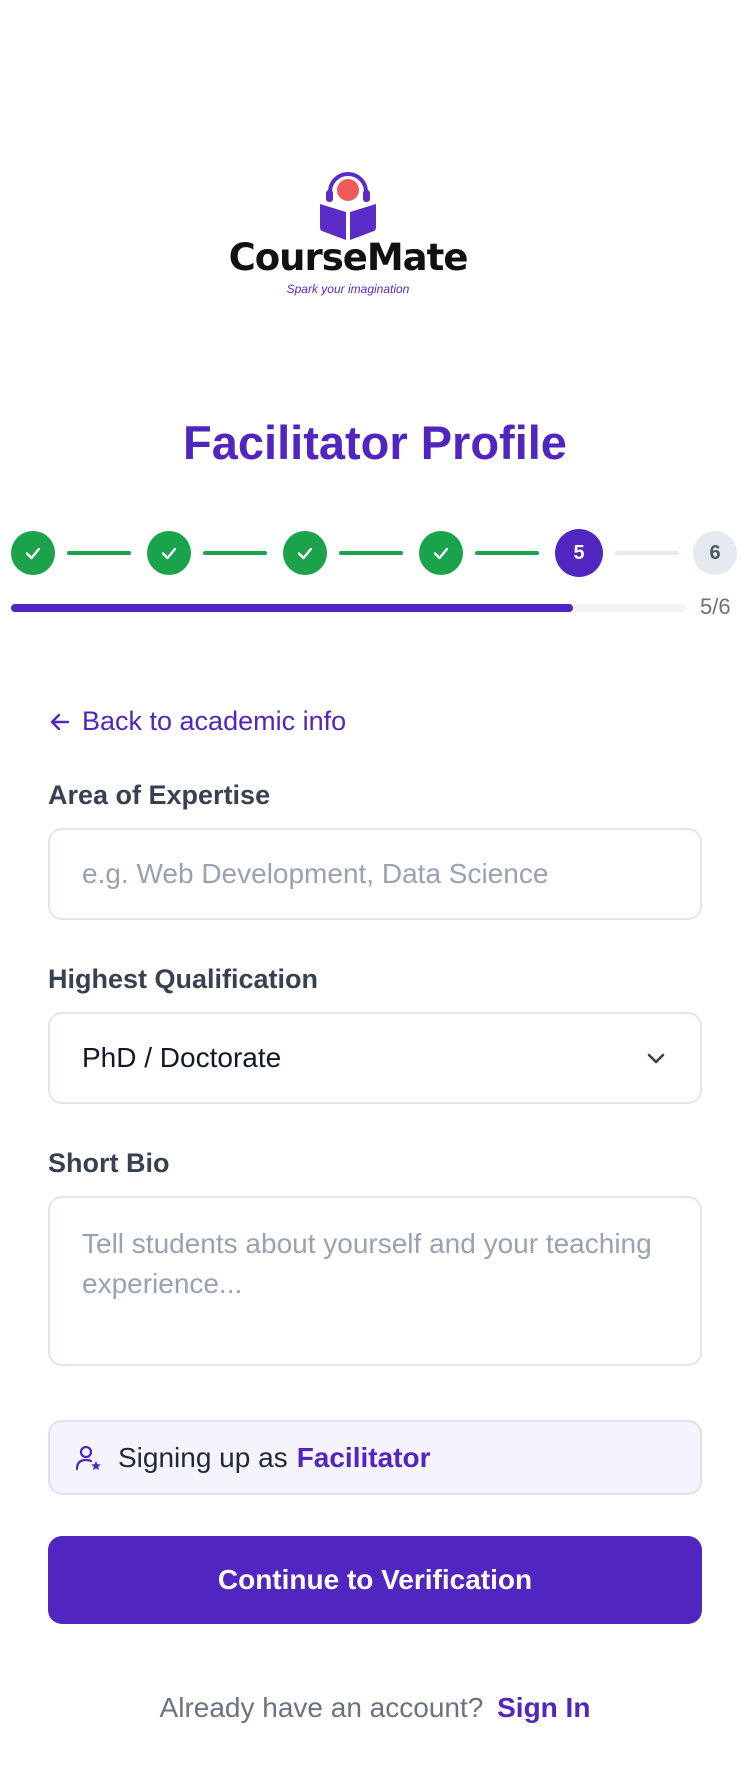 The height and width of the screenshot is (1792, 750). Describe the element at coordinates (182, 1057) in the screenshot. I see `qualification-selected-value: PhD / Doctorate` at that location.